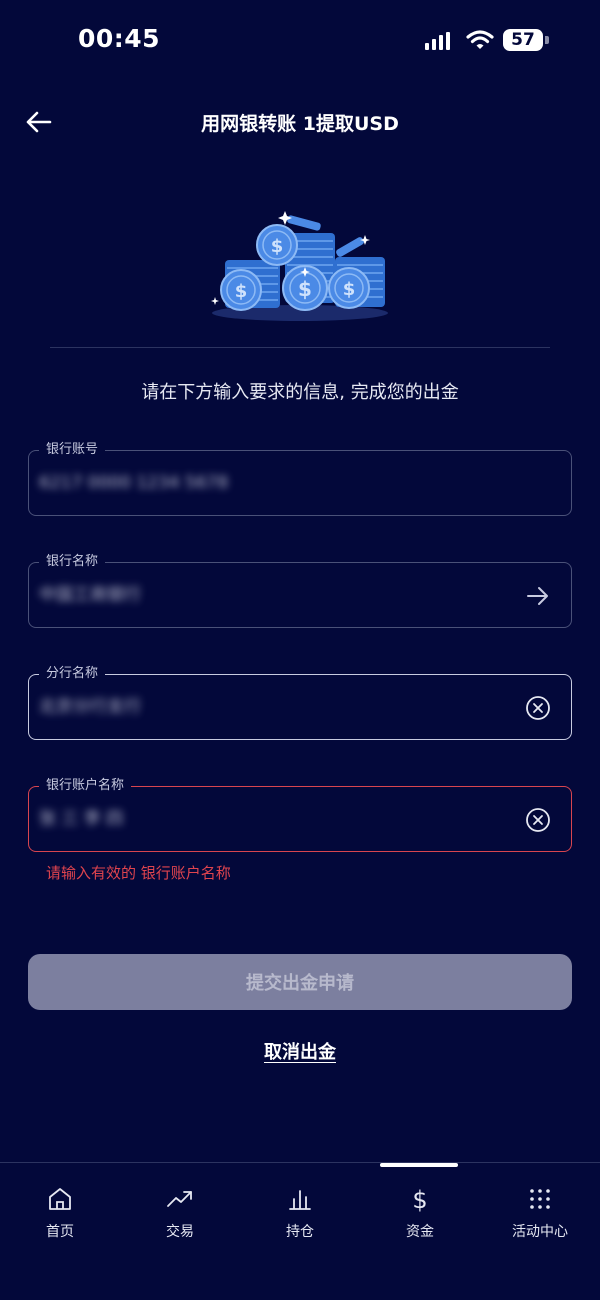 The image size is (600, 1300). I want to click on bank-account-number-label: 银行账号, so click(72, 450).